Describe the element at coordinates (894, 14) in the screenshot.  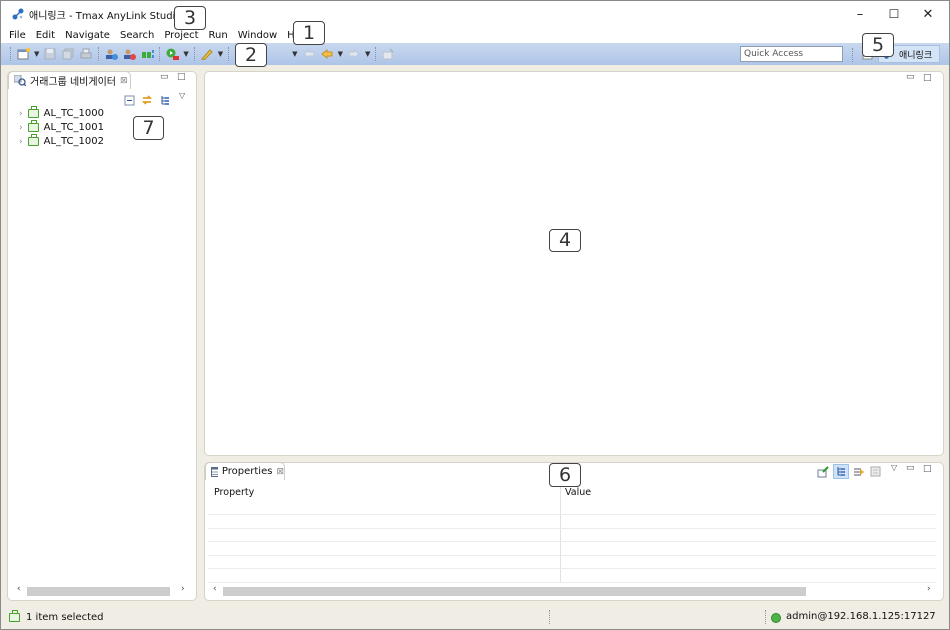
I see `maximize-button: ☐` at that location.